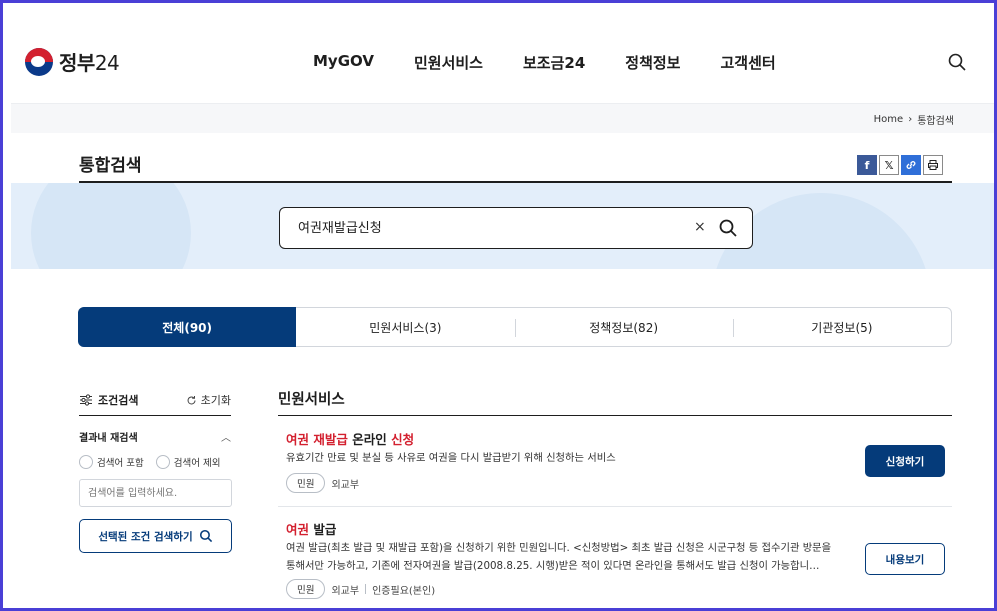 The height and width of the screenshot is (611, 997). What do you see at coordinates (191, 399) in the screenshot?
I see `refresh-icon` at bounding box center [191, 399].